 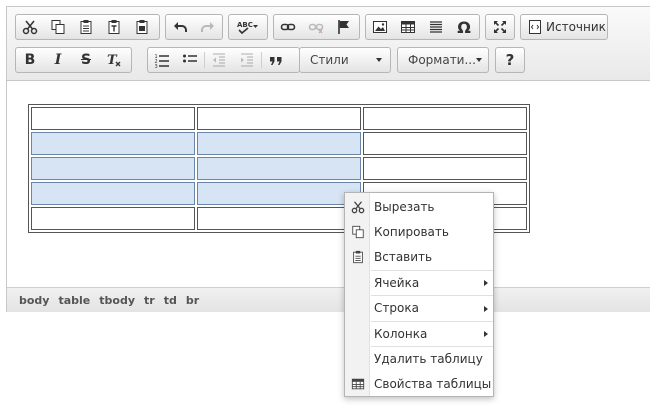 I want to click on horizontal-rule-icon, so click(x=436, y=27).